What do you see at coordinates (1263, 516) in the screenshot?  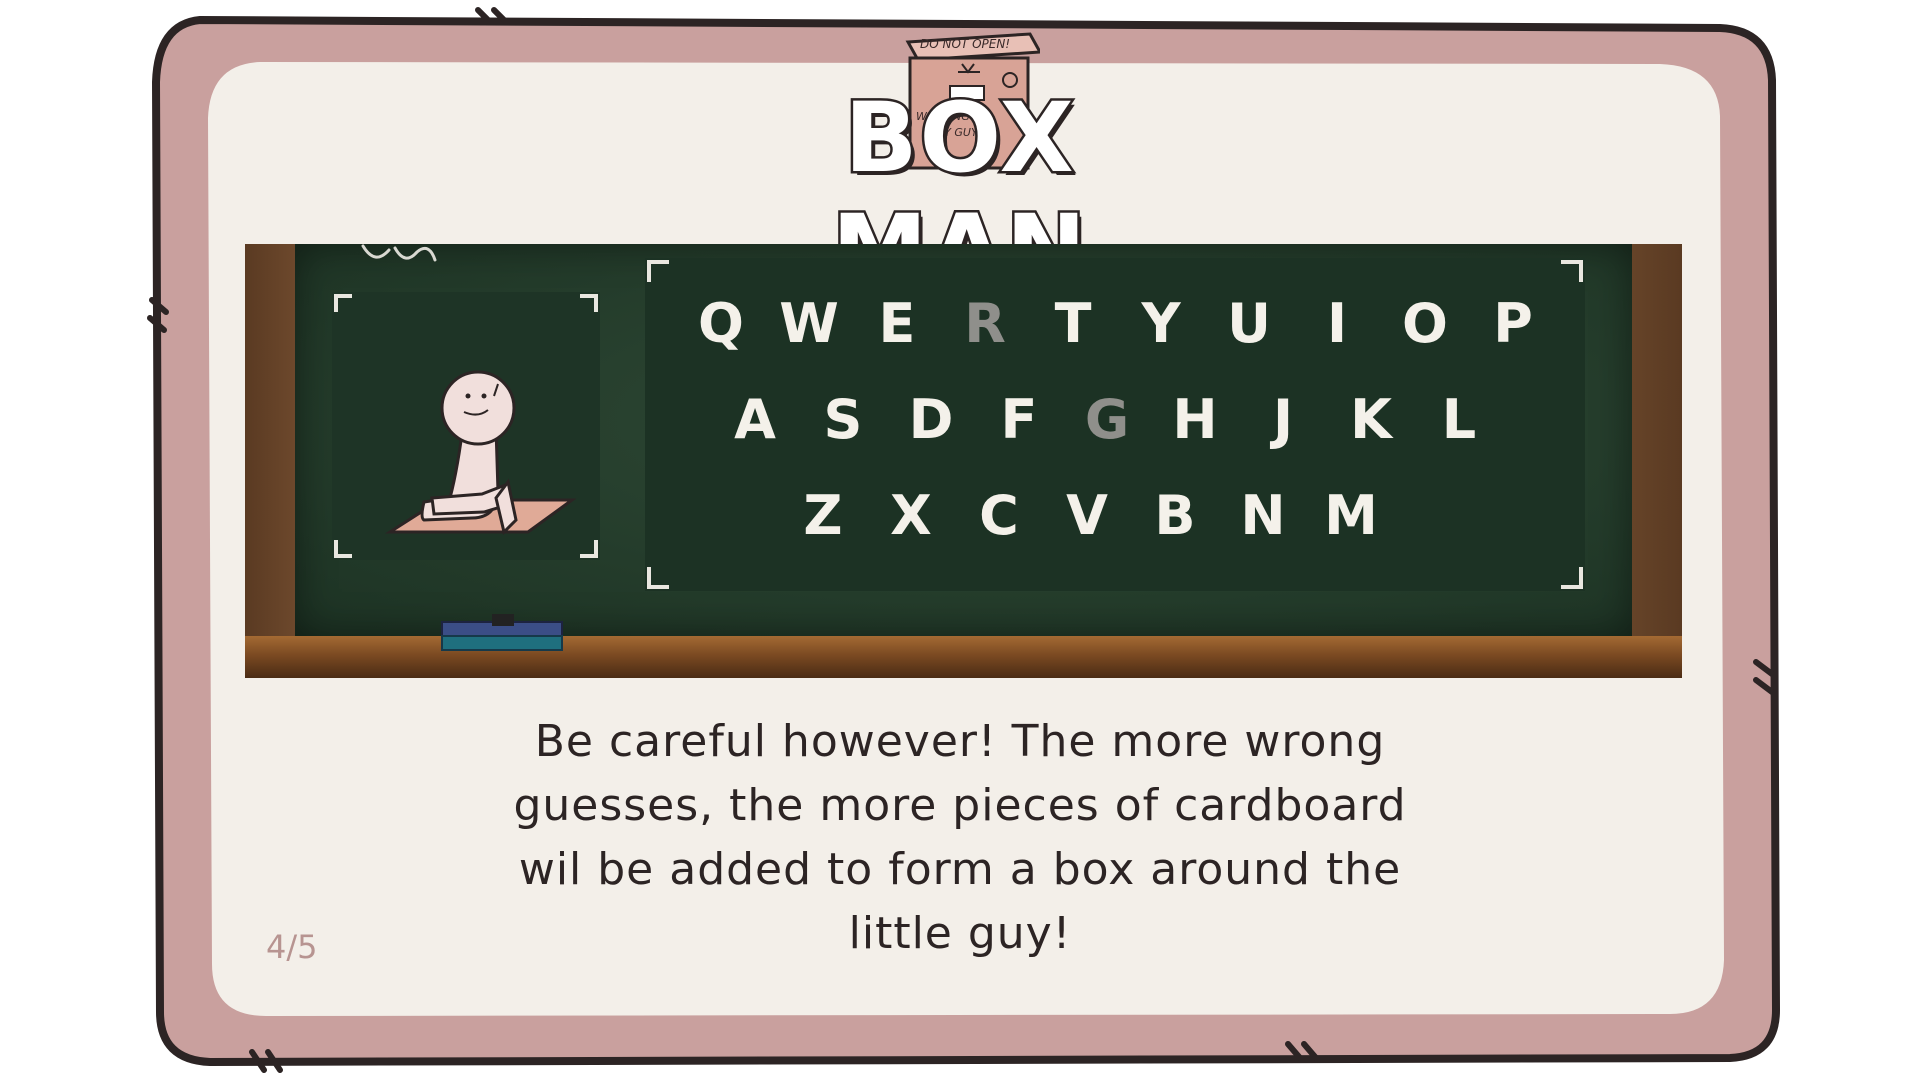 I see `key-n: N` at bounding box center [1263, 516].